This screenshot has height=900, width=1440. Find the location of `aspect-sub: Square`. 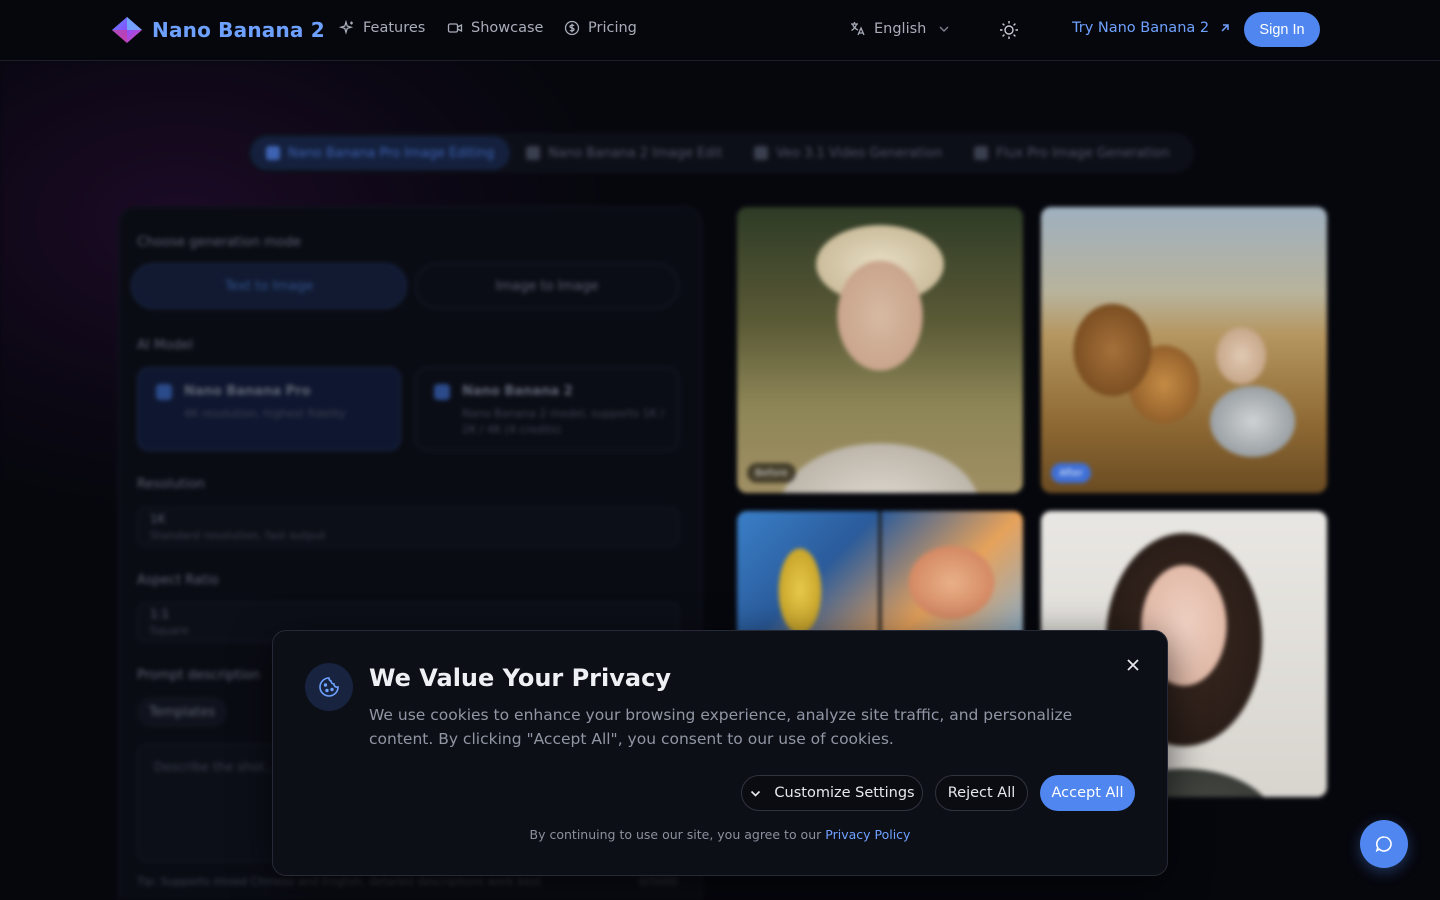

aspect-sub: Square is located at coordinates (169, 630).